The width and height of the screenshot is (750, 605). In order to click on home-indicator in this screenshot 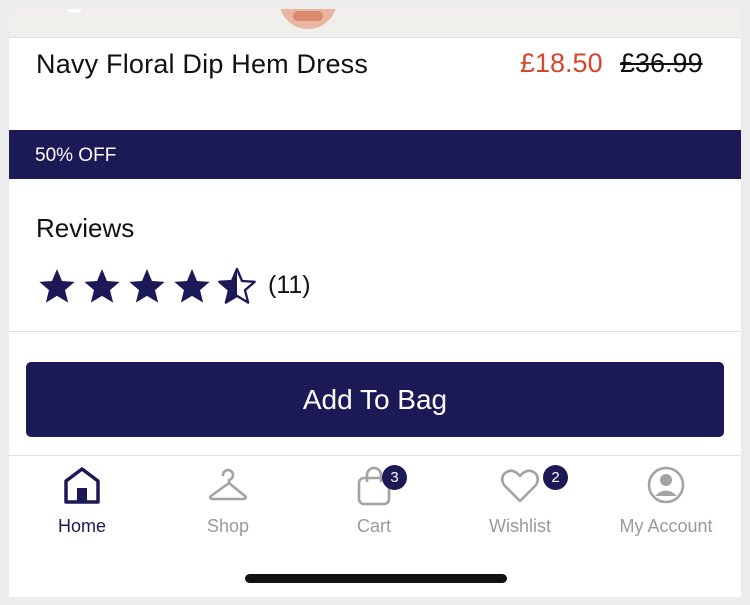, I will do `click(376, 578)`.